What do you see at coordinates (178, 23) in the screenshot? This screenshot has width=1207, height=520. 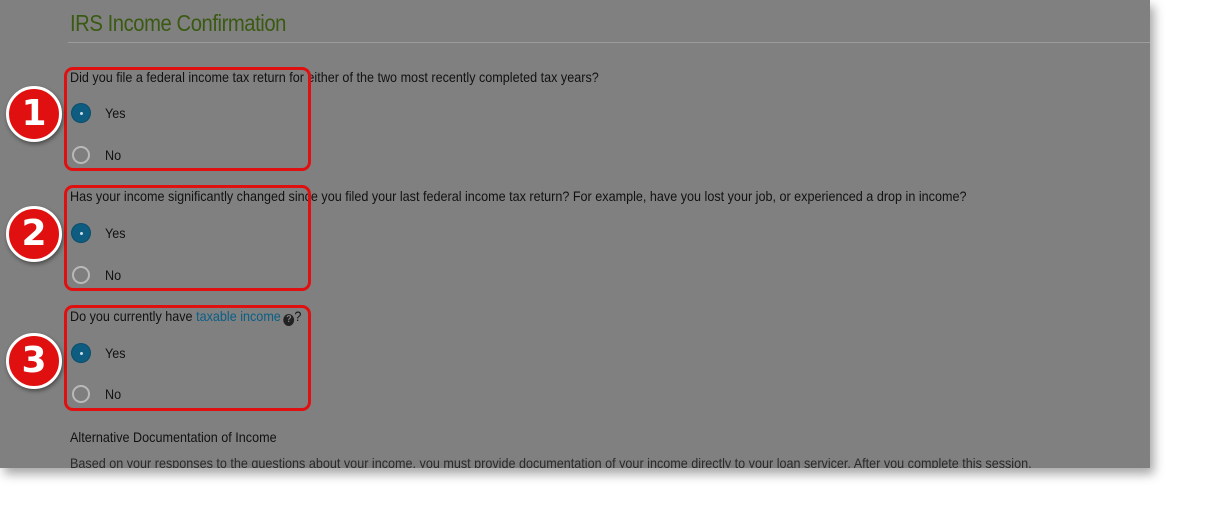 I see `page-title: IRS Income Confirmation` at bounding box center [178, 23].